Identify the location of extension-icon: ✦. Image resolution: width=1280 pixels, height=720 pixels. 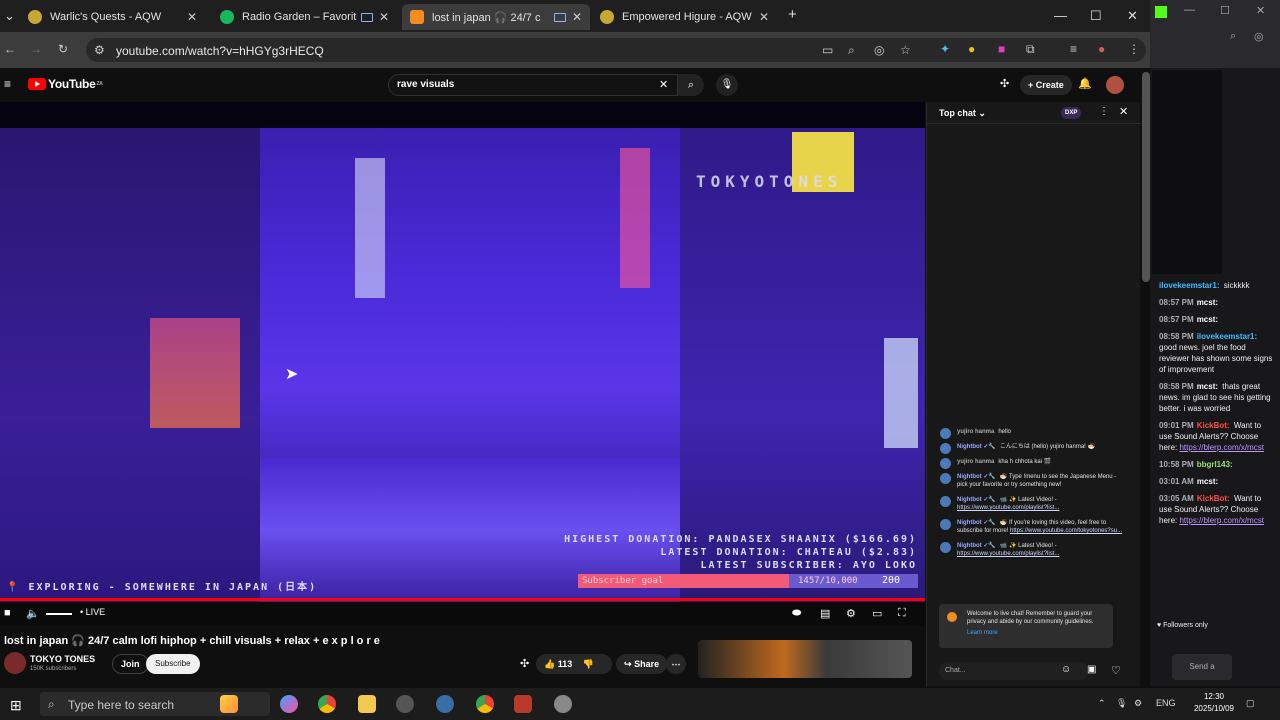
(945, 49).